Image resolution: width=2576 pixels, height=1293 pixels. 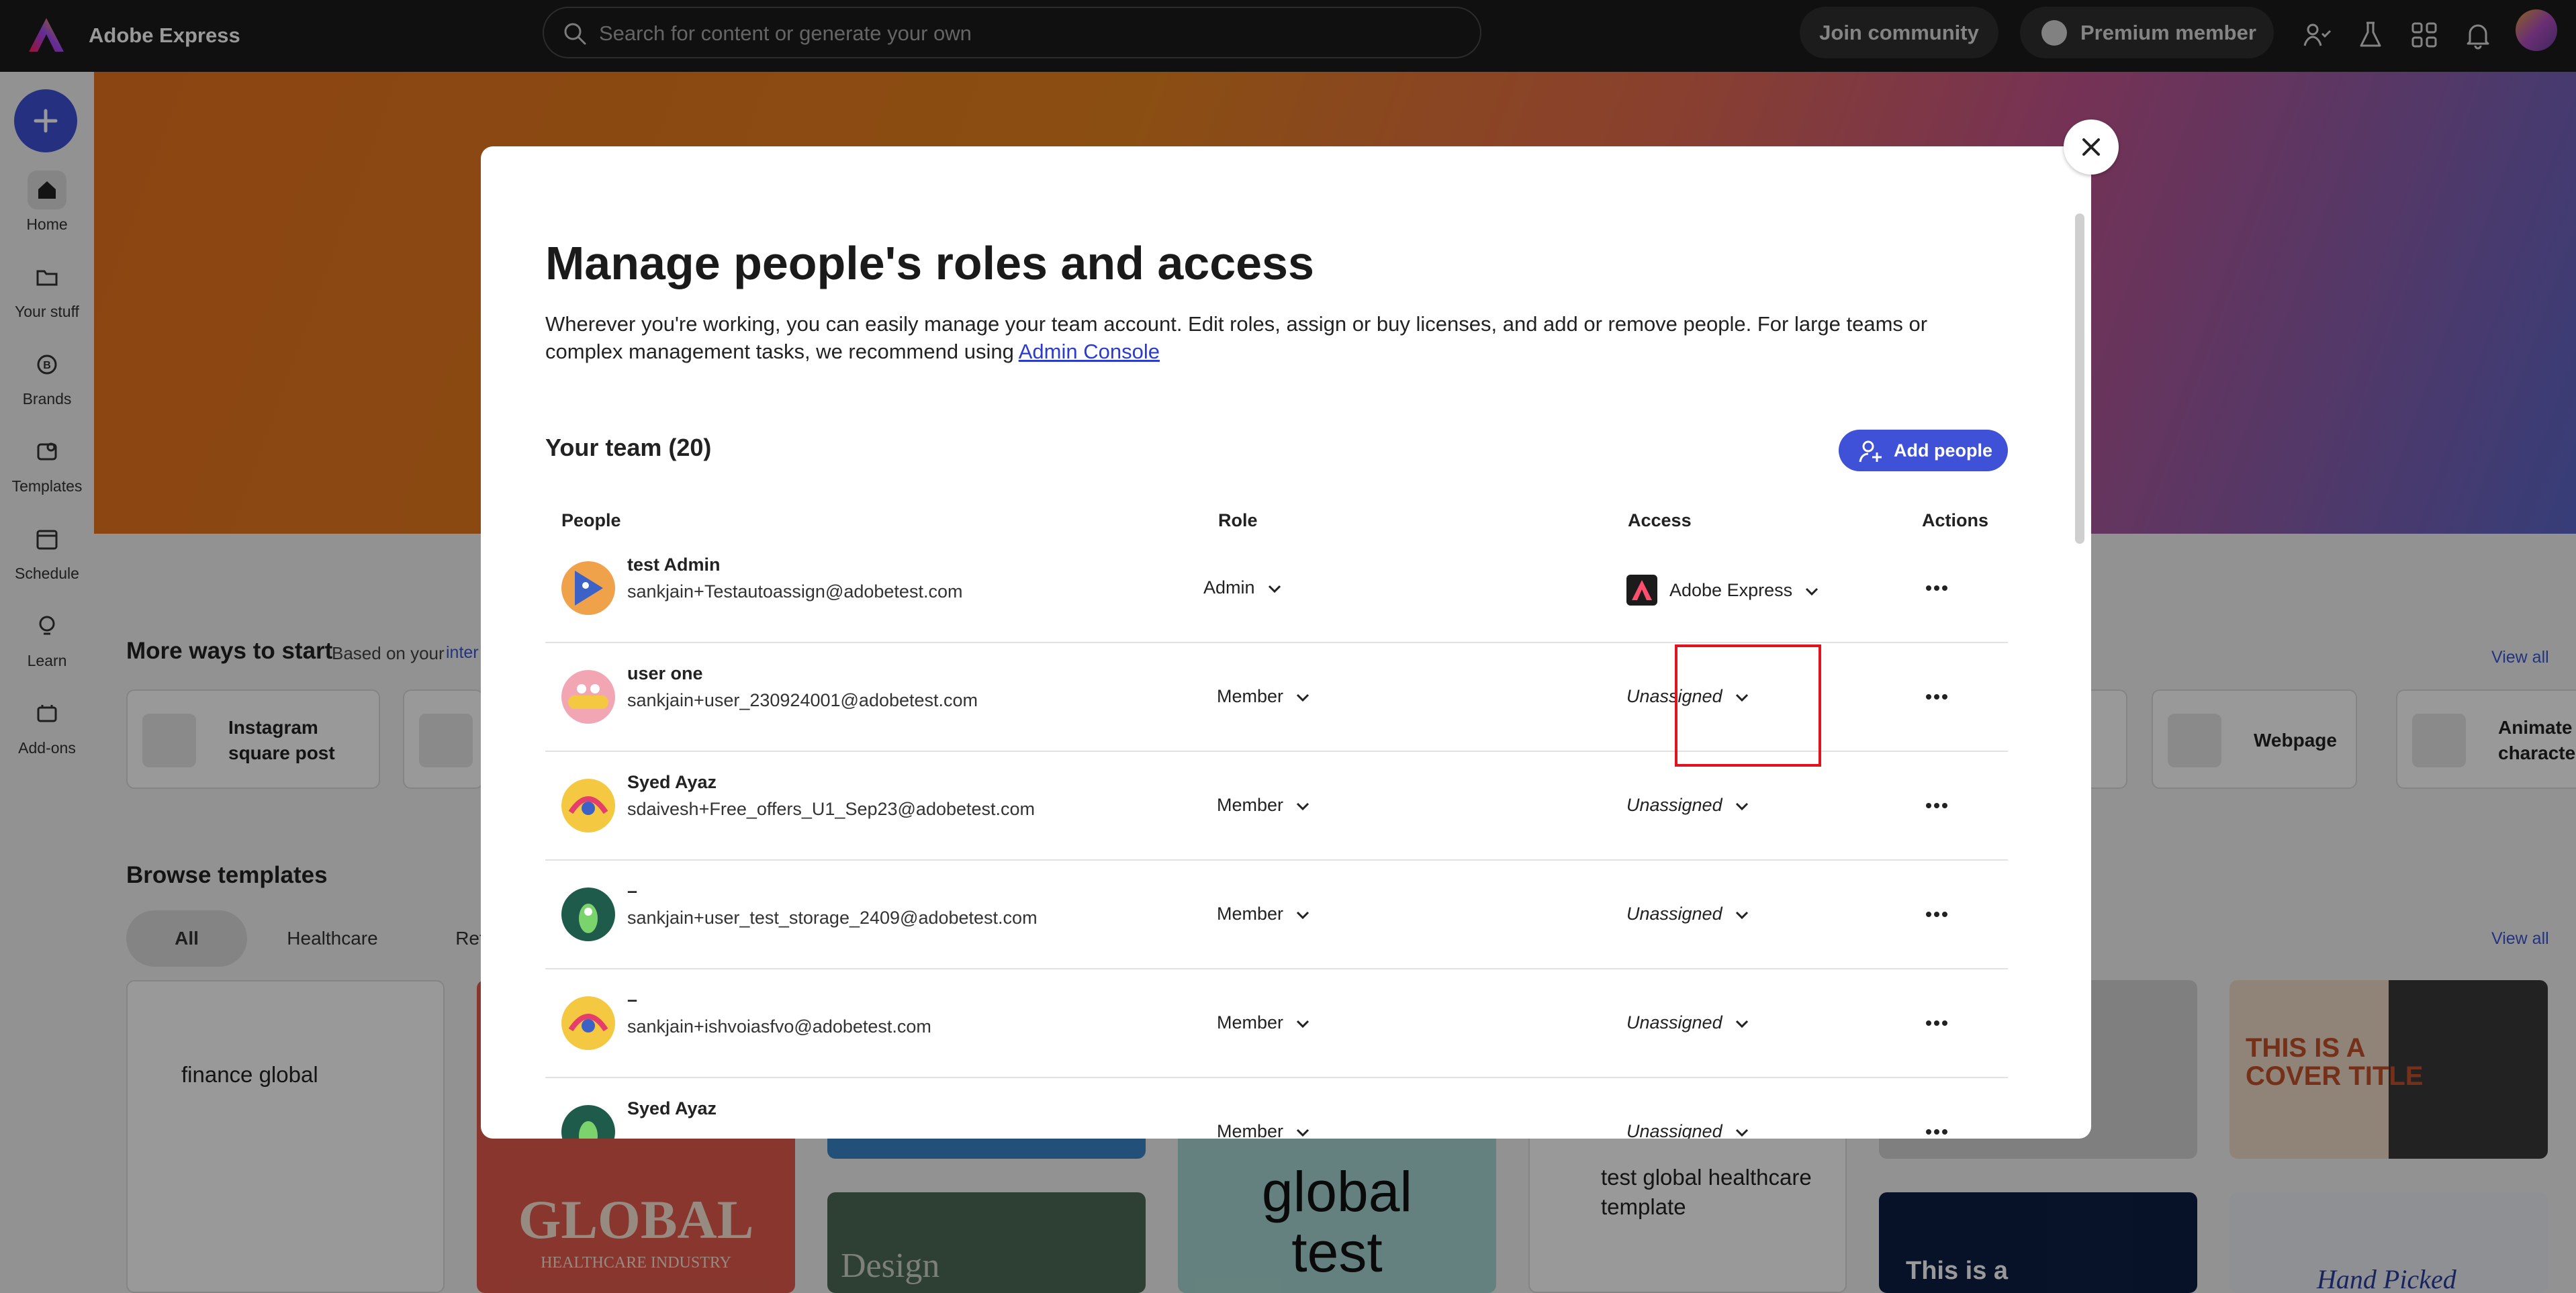 I want to click on add-people-button: Add people, so click(x=1923, y=450).